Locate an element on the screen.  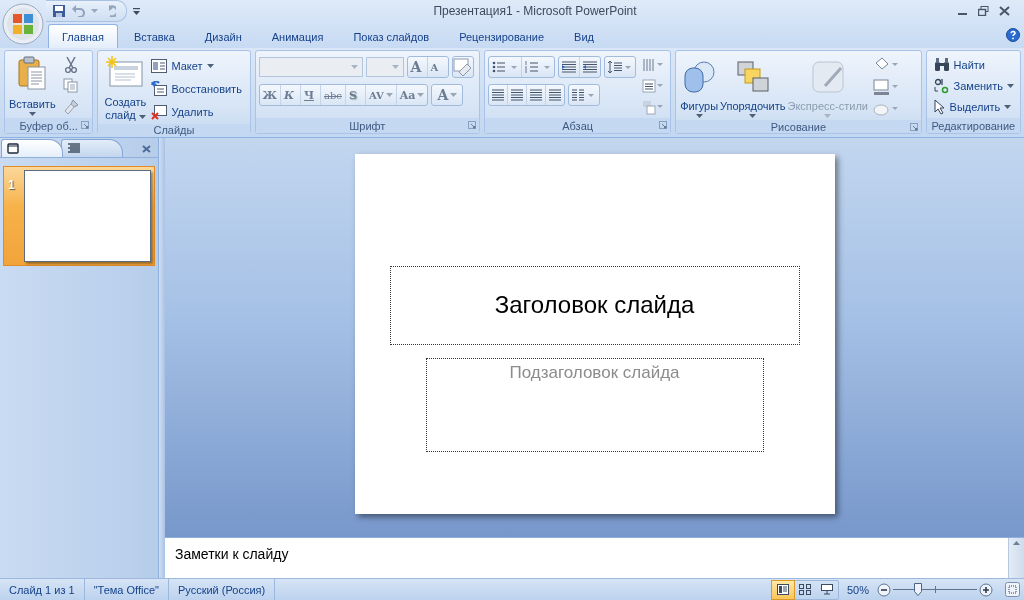
ribbon-button: Восстановить is located at coordinates (196, 89).